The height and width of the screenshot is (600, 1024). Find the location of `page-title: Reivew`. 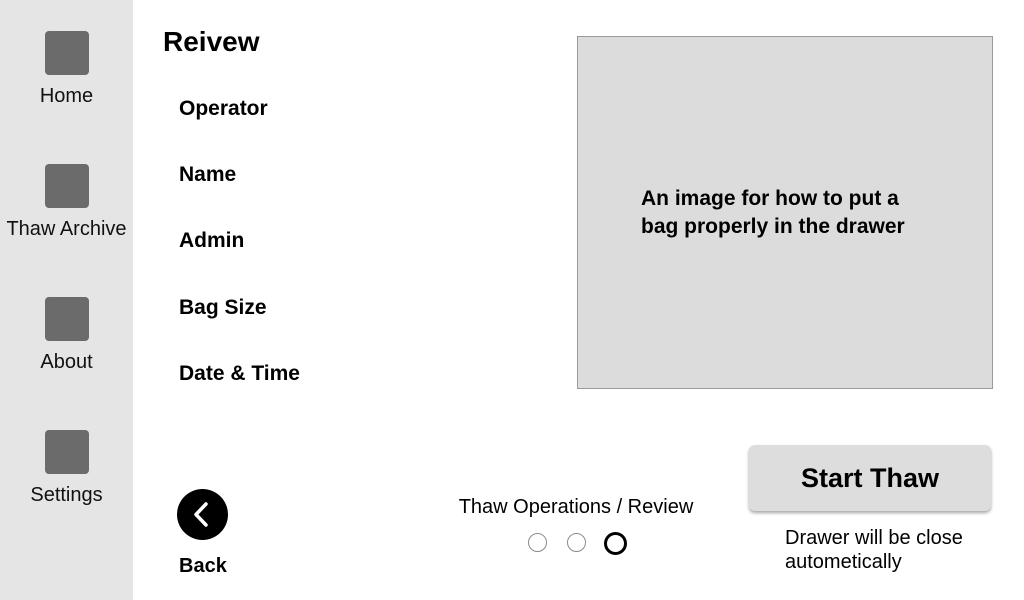

page-title: Reivew is located at coordinates (211, 41).